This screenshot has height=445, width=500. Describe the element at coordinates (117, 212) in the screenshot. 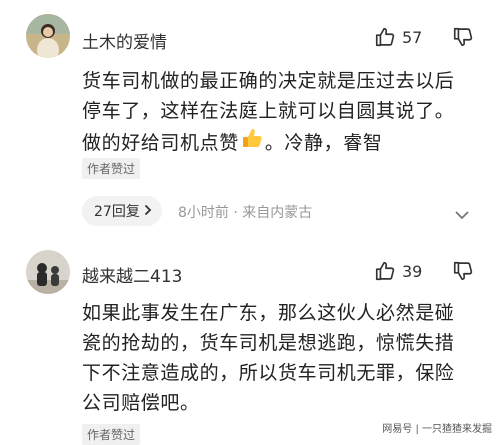

I see `reply-label: 27回复` at that location.